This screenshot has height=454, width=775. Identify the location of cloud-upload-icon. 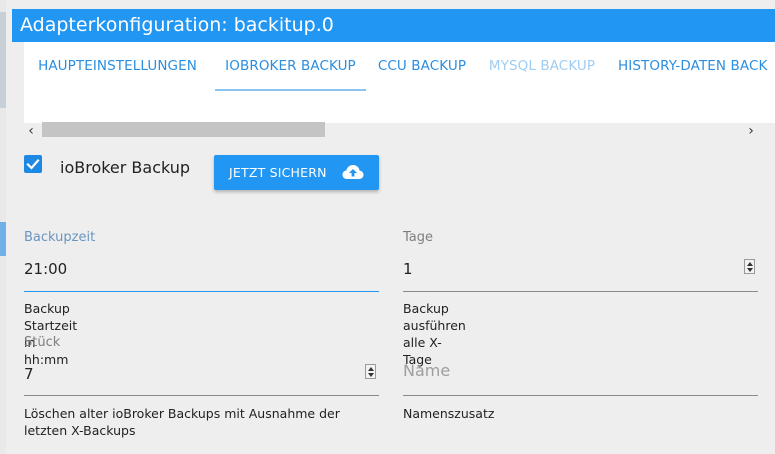
(353, 172).